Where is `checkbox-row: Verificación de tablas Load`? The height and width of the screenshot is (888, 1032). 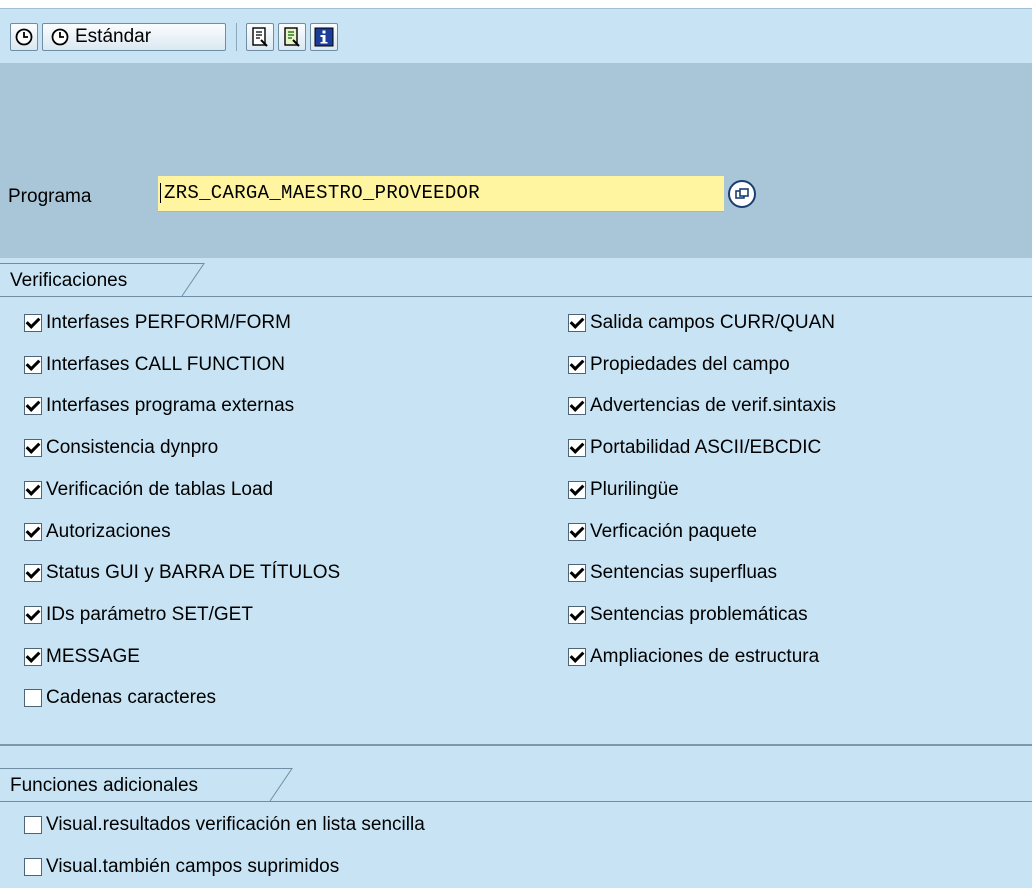 checkbox-row: Verificación de tablas Load is located at coordinates (148, 490).